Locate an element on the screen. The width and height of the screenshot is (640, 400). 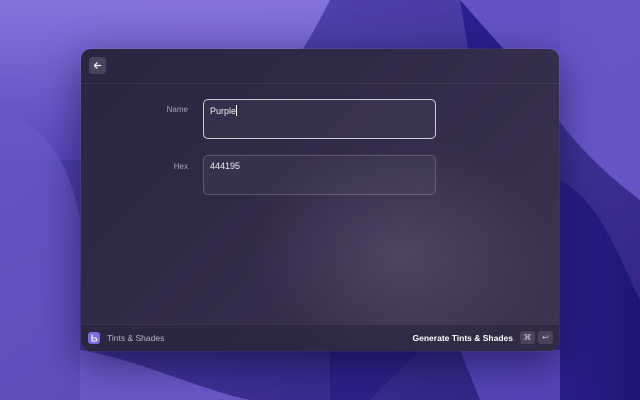
back-button is located at coordinates (97, 65).